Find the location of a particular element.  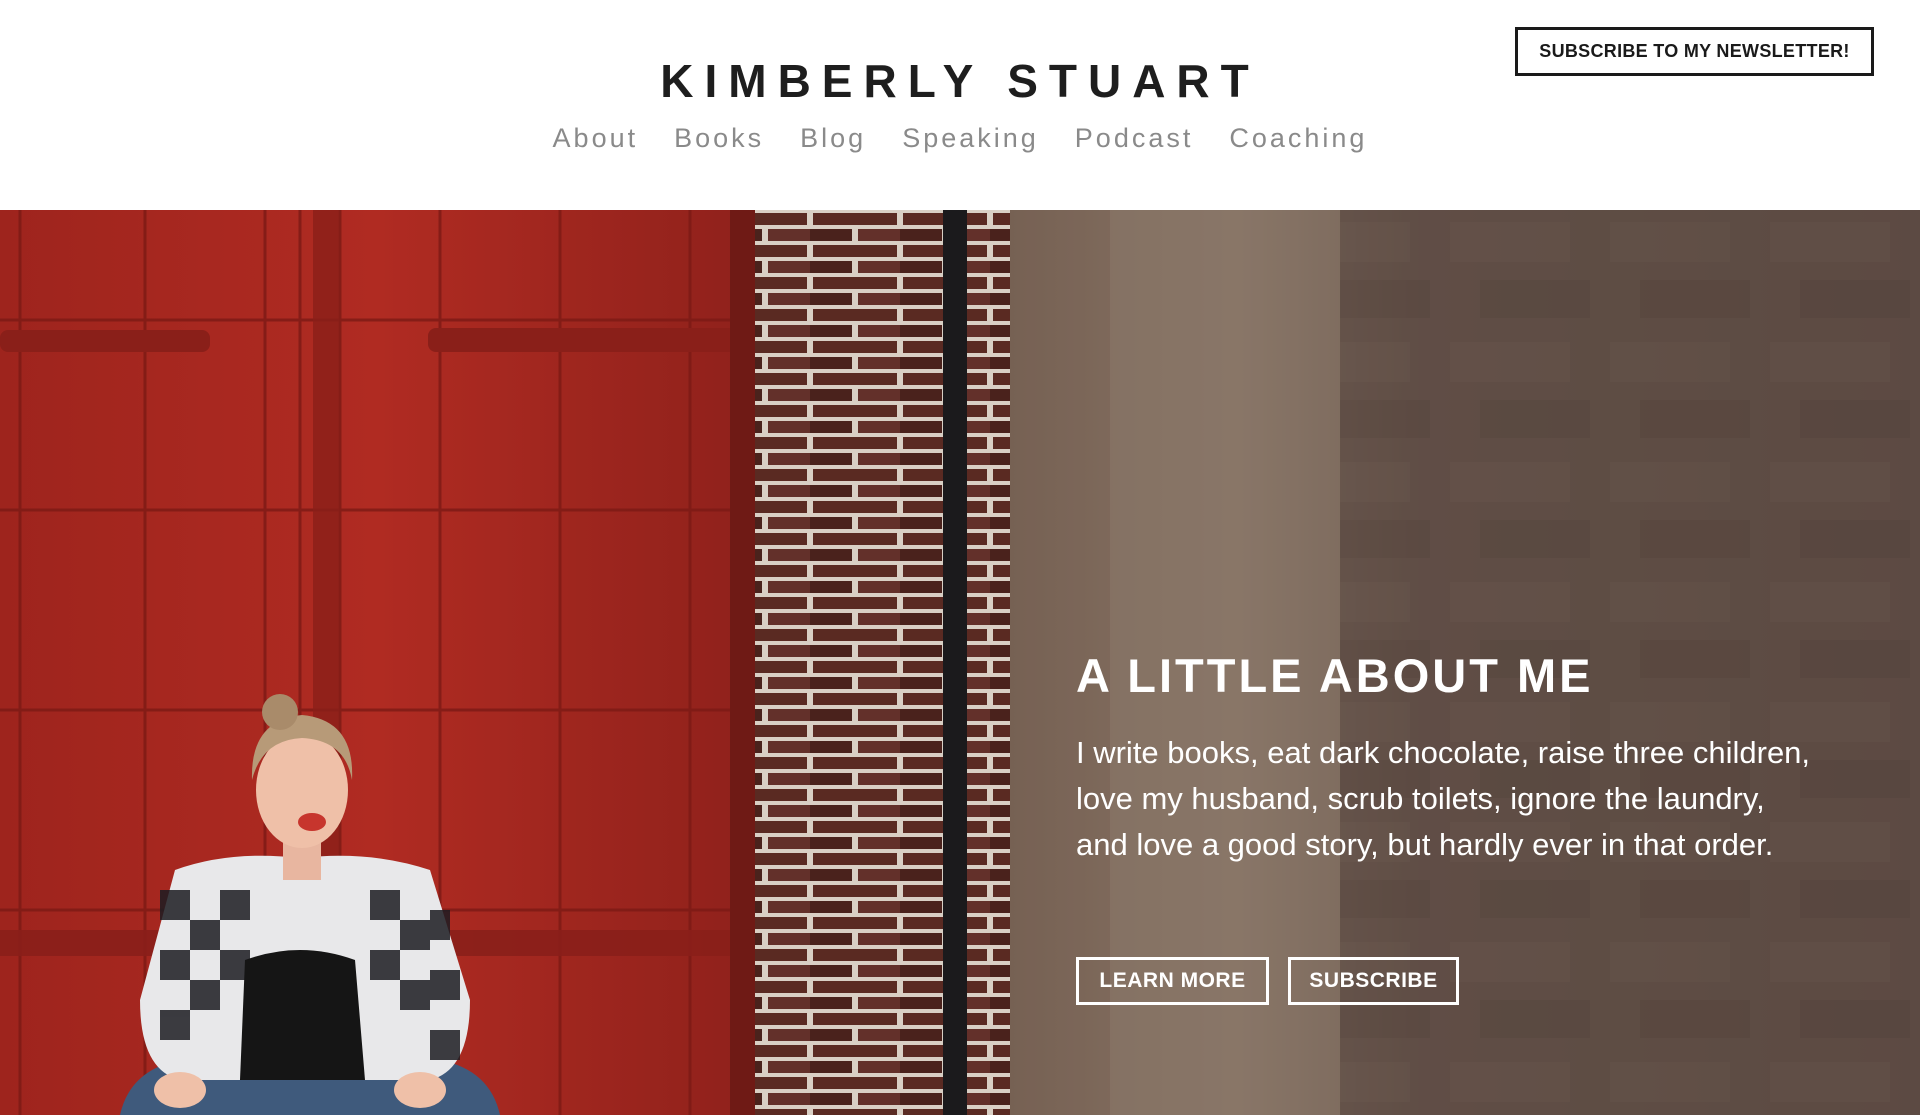

nav-item-books: Books is located at coordinates (719, 138).